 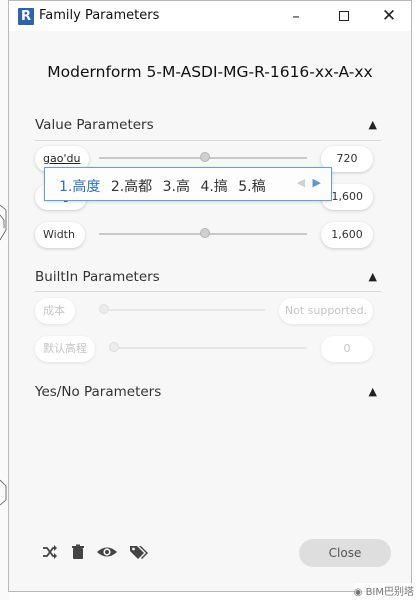 I want to click on family-name-heading: Modernform 5-M-ASDI-MG-R-1616-xx-A-xx, so click(x=210, y=72).